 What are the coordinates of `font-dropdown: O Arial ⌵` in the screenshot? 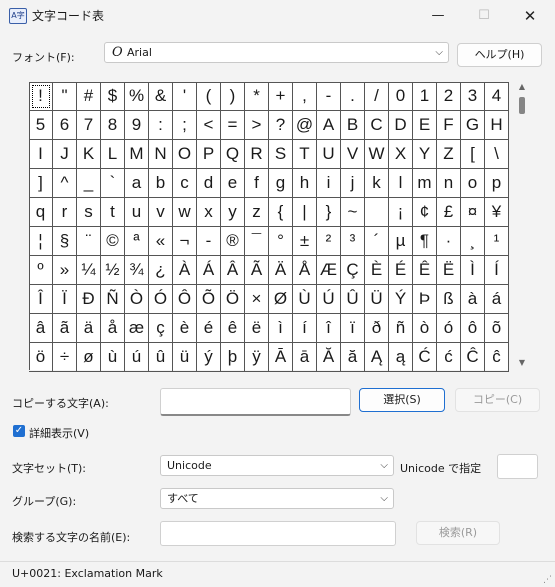 It's located at (276, 52).